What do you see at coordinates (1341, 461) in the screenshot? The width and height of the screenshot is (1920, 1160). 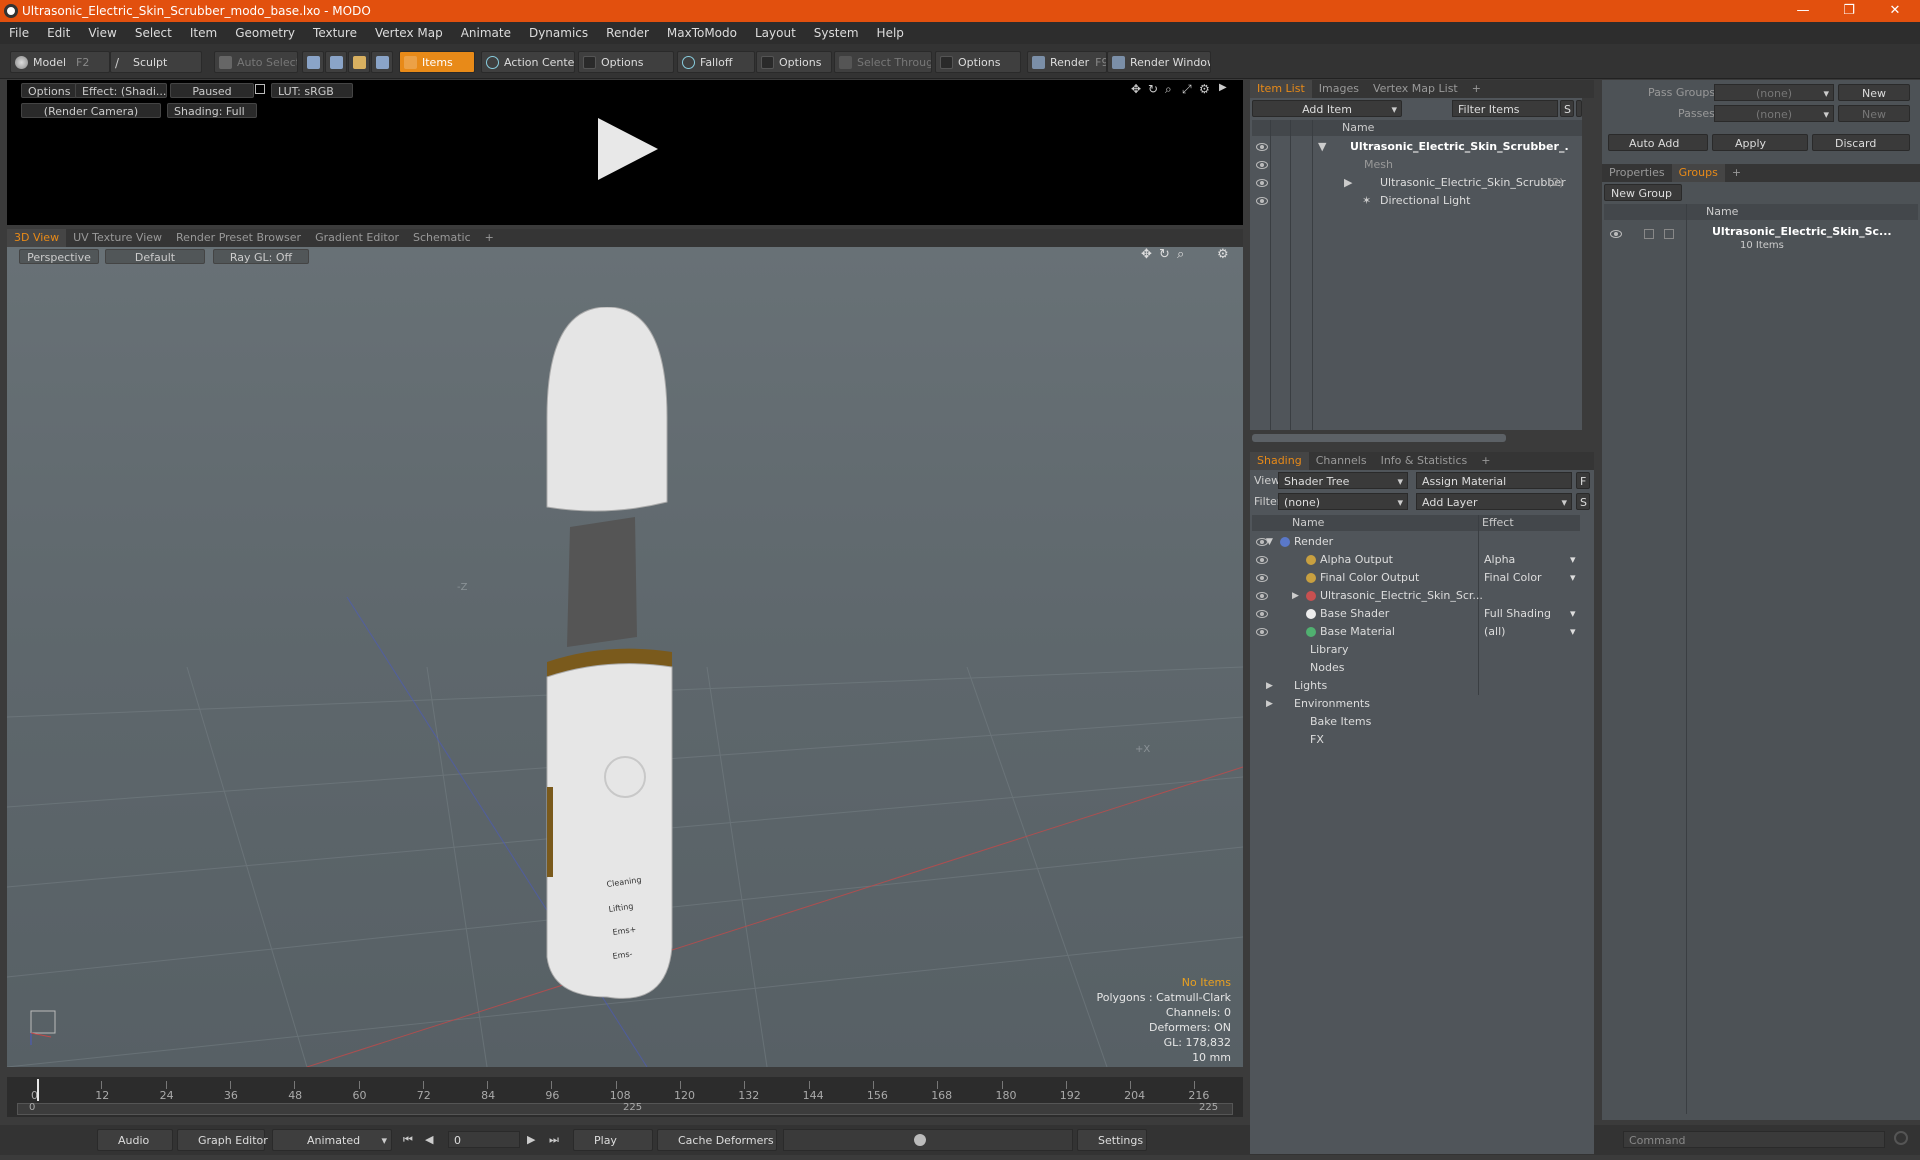 I see `tab-channels: Channels` at bounding box center [1341, 461].